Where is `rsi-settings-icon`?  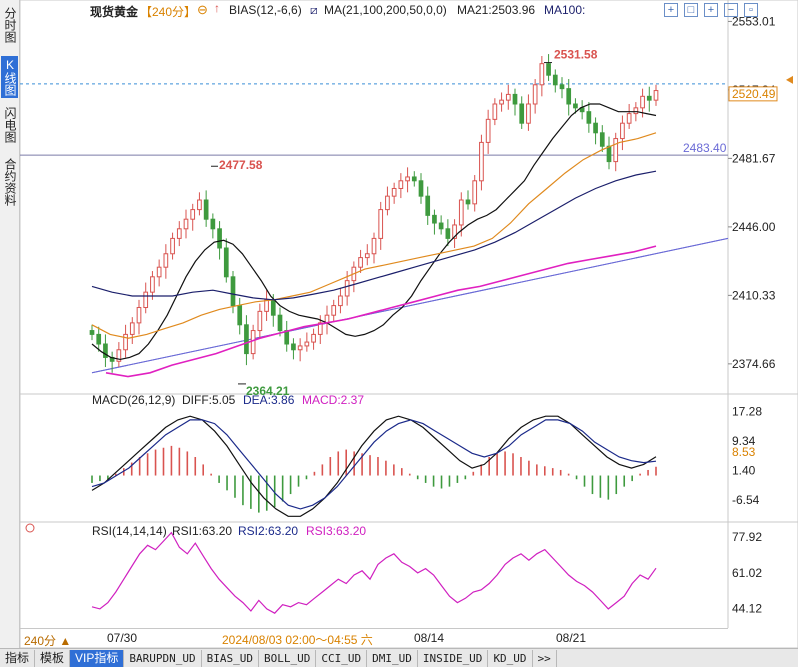 rsi-settings-icon is located at coordinates (30, 528).